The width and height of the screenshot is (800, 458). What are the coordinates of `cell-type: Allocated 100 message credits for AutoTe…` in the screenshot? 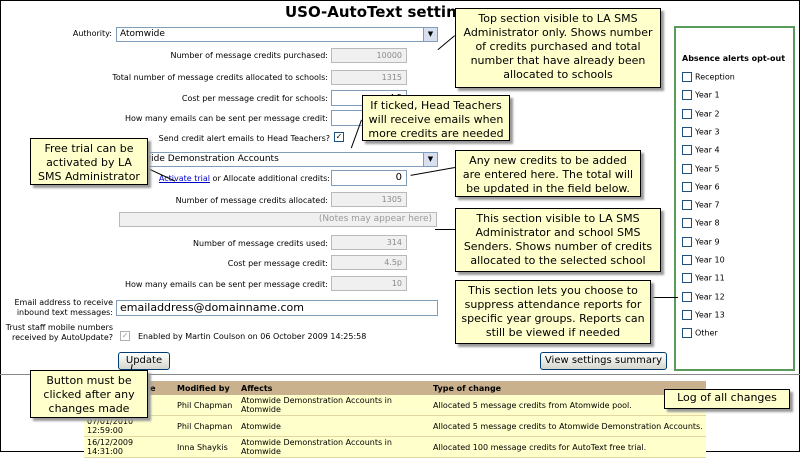 It's located at (568, 447).